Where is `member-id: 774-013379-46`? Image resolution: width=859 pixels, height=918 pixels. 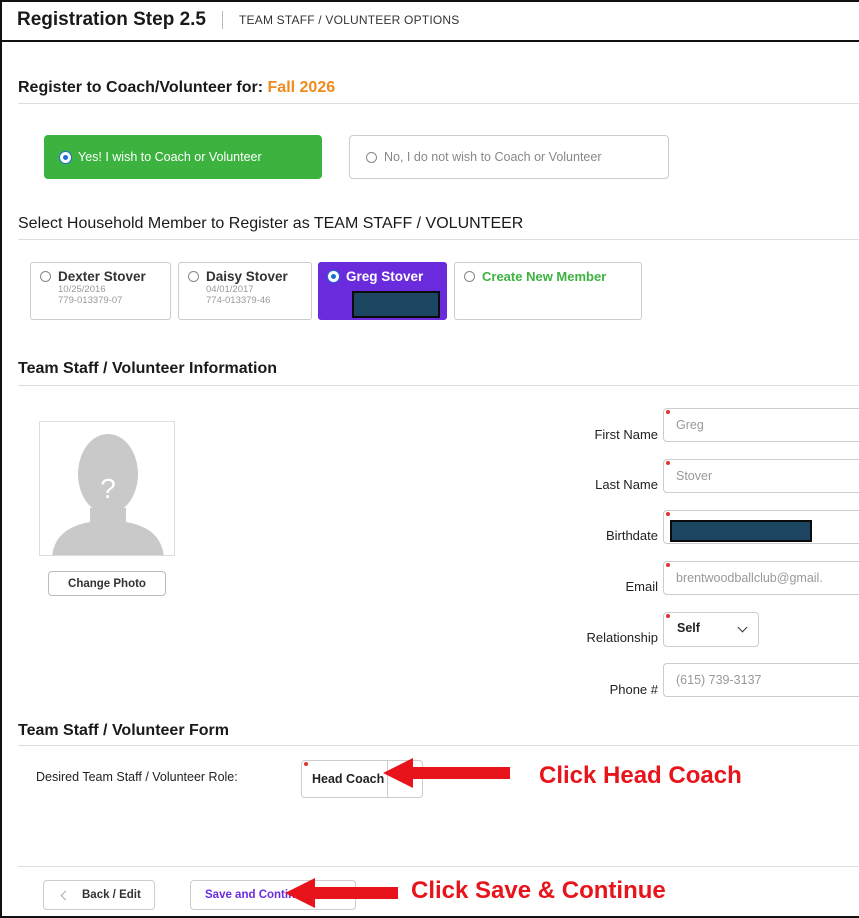
member-id: 774-013379-46 is located at coordinates (238, 300).